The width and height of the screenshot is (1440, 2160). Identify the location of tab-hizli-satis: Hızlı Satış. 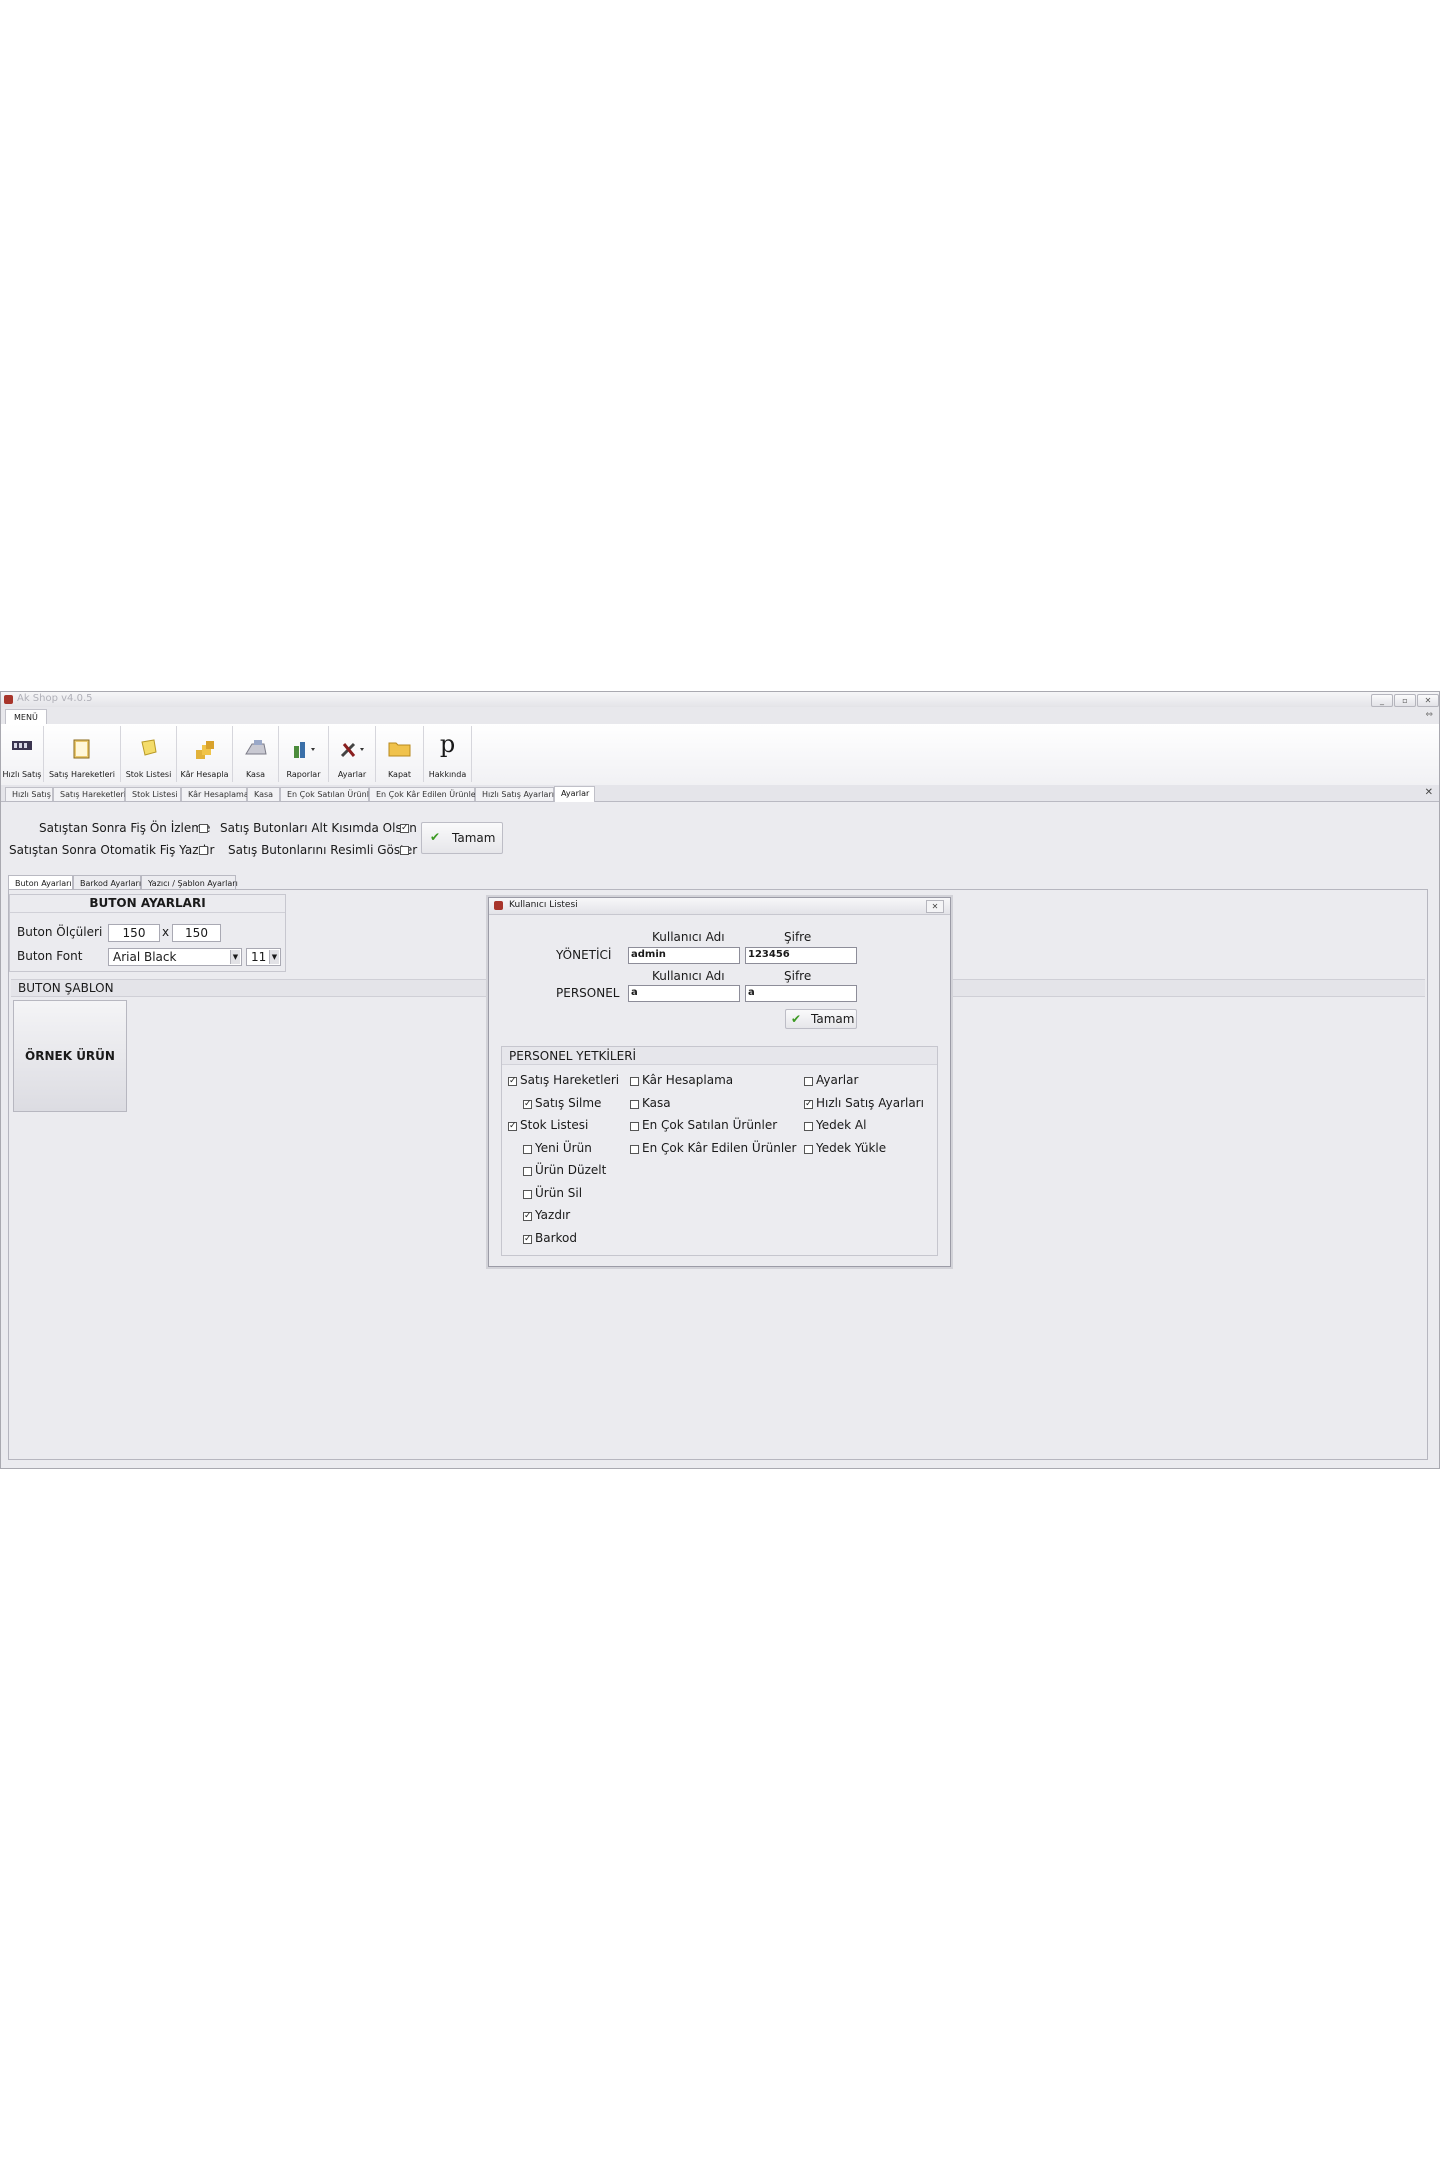
(29, 794).